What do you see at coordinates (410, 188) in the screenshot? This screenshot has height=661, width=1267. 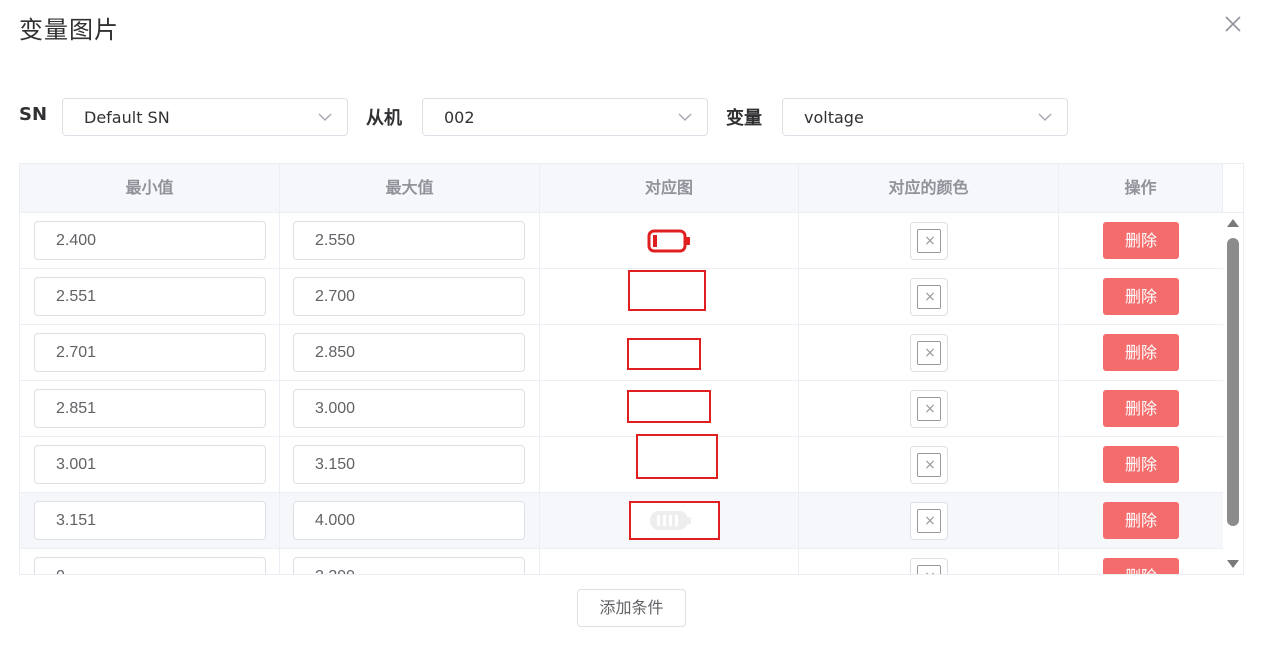 I see `column-header-max: 最大值` at bounding box center [410, 188].